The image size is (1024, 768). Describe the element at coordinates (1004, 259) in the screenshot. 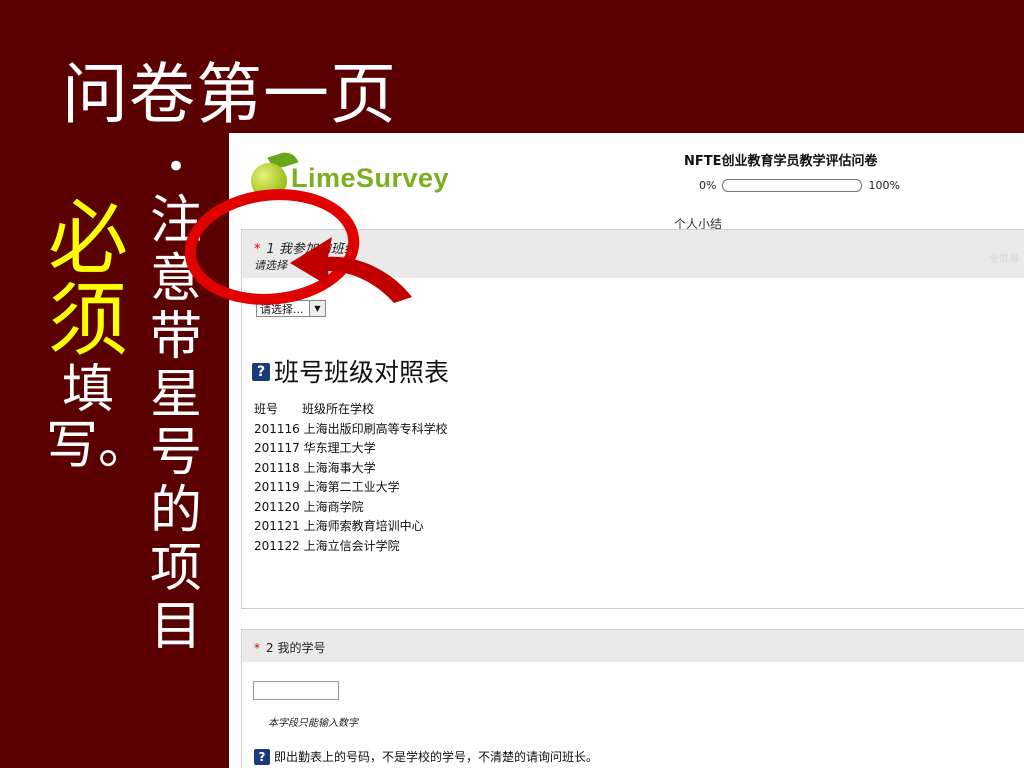

I see `question-1-right-hint: 全屏幕` at that location.